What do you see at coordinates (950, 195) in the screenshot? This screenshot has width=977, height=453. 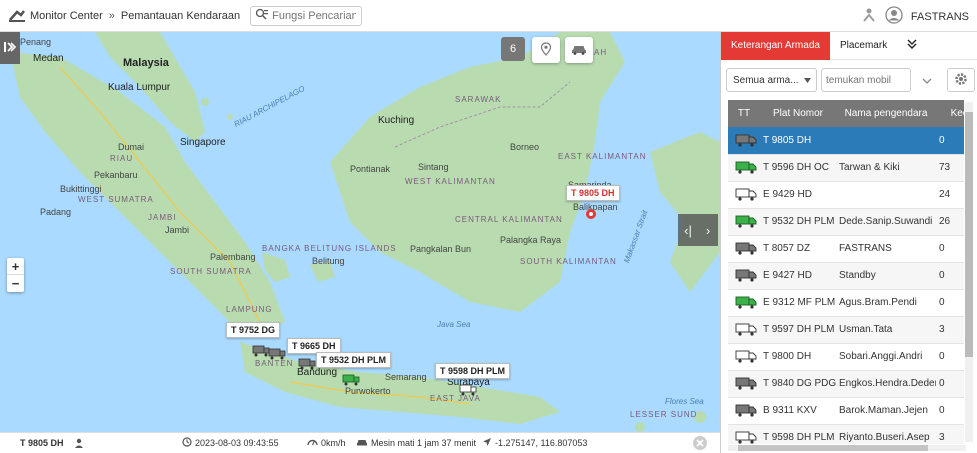 I see `row-speed: 24` at bounding box center [950, 195].